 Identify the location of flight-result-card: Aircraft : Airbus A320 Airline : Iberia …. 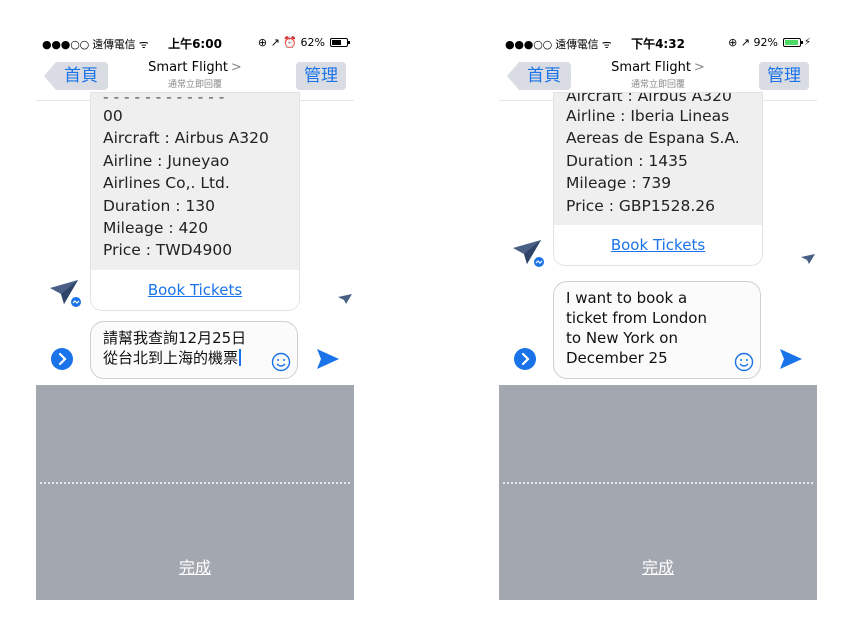
(658, 179).